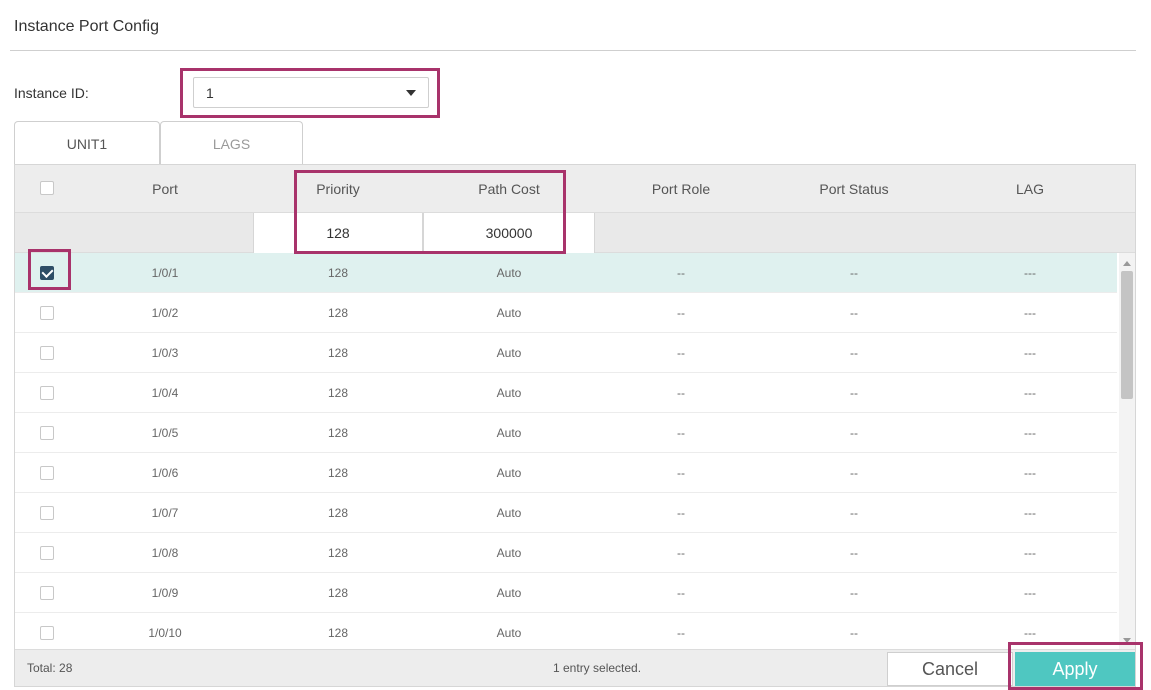 The image size is (1151, 690). Describe the element at coordinates (566, 433) in the screenshot. I see `table-row: 1/0/5 128 Auto -- -- ---` at that location.